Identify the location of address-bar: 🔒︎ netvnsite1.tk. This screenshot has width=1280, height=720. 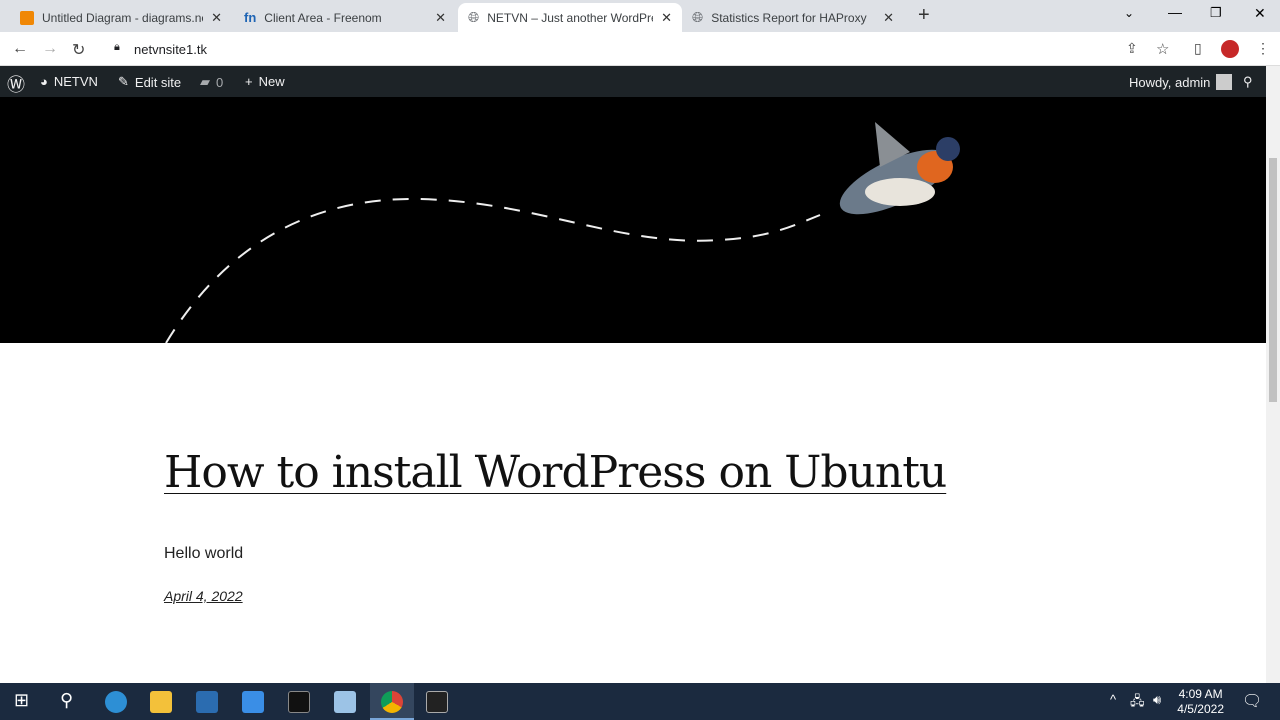
(609, 49).